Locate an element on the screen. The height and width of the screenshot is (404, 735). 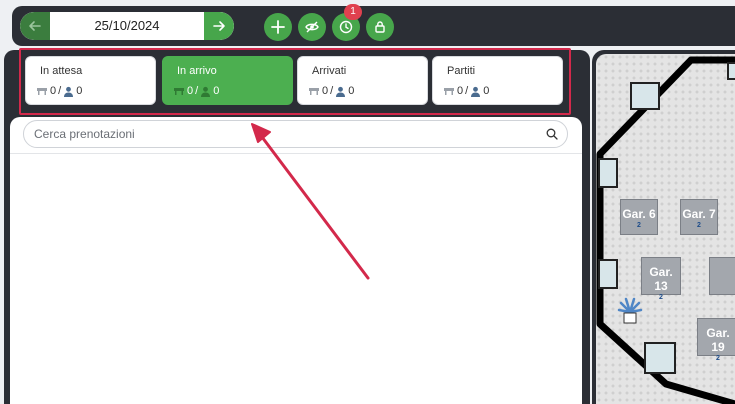
next-day-button is located at coordinates (219, 26).